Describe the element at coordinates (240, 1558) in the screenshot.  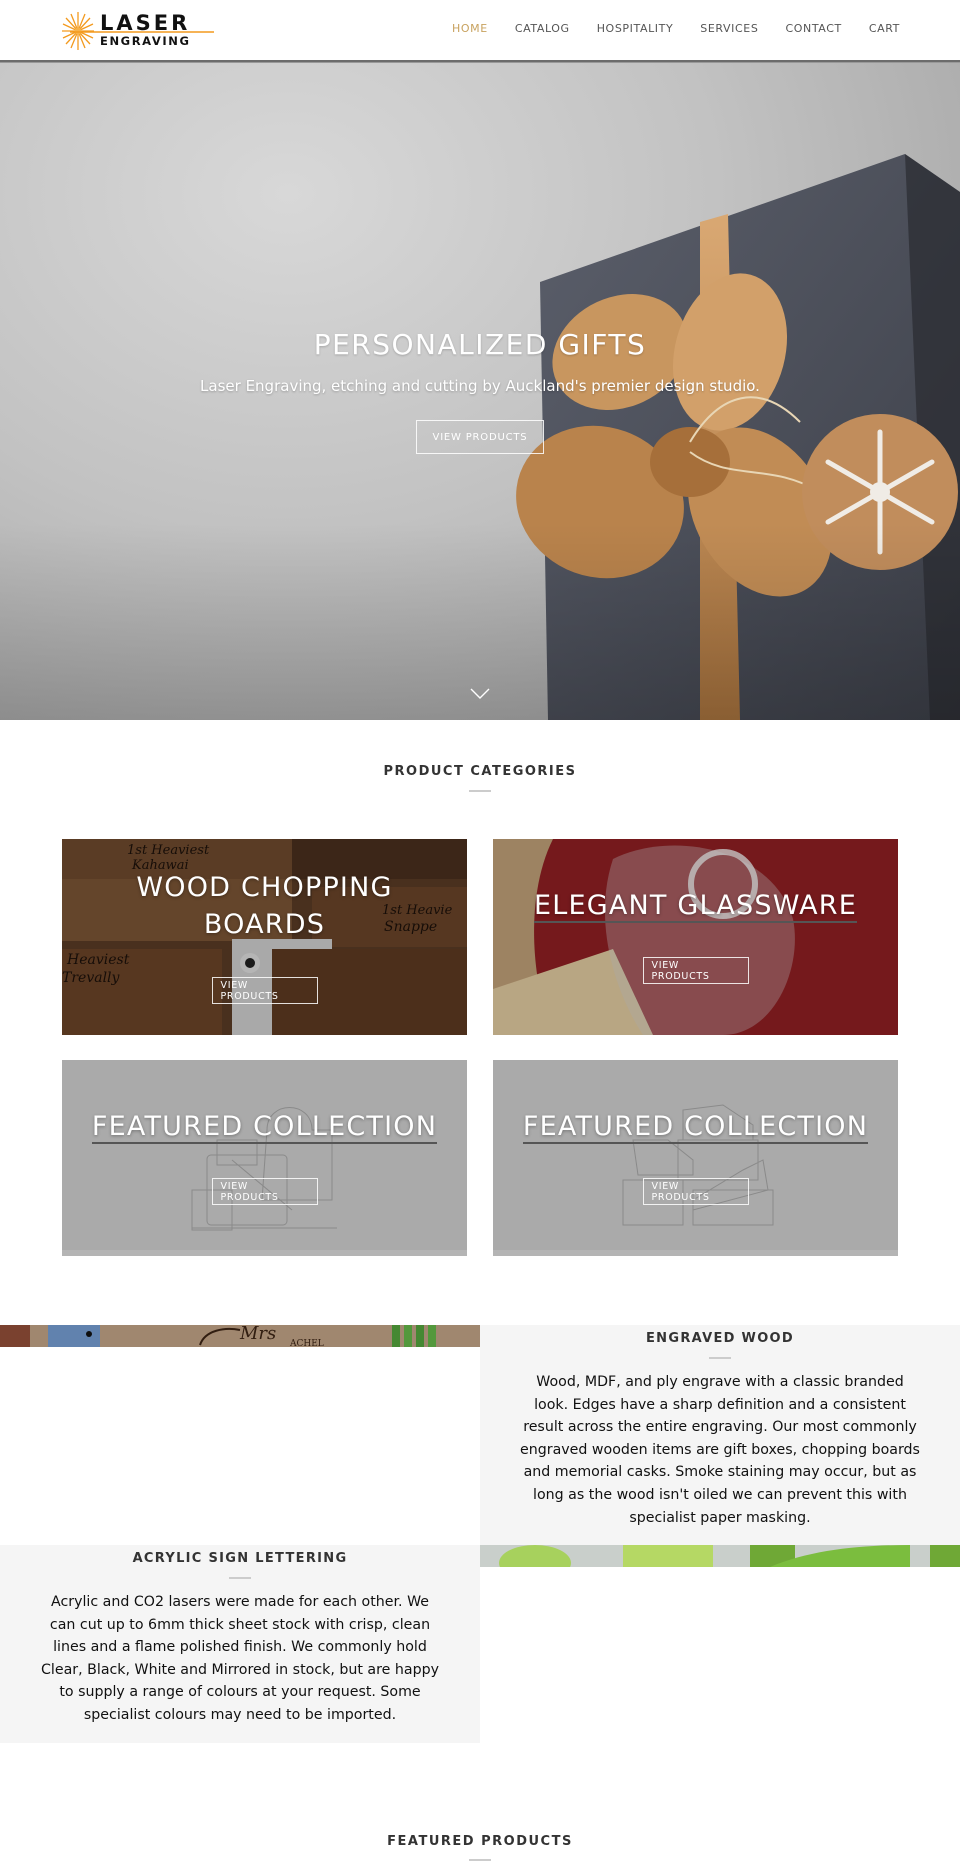
I see `acrylic-sign-heading: ACRYLIC SIGN LETTERING` at that location.